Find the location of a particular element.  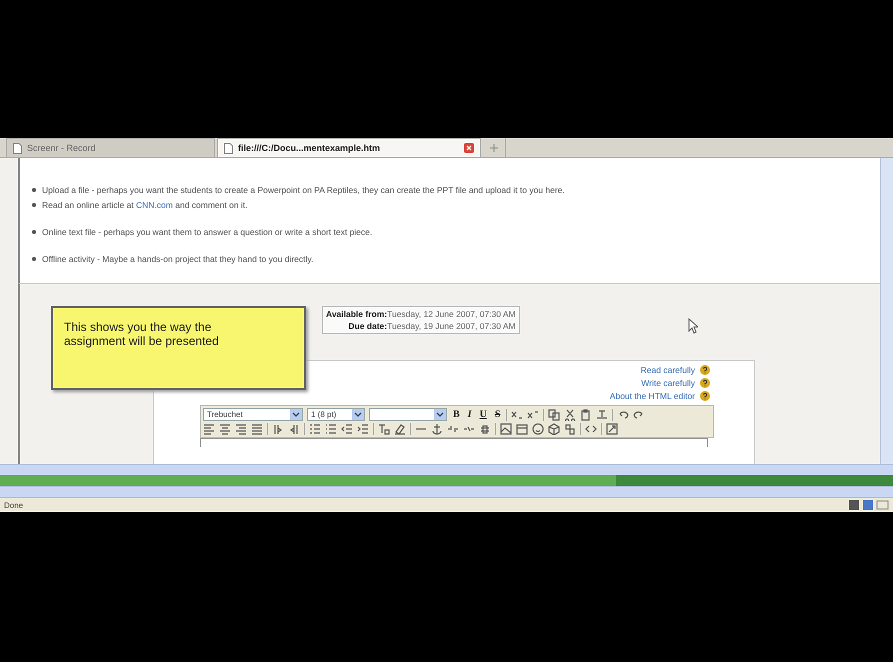

numbered-list-icon is located at coordinates (315, 429).